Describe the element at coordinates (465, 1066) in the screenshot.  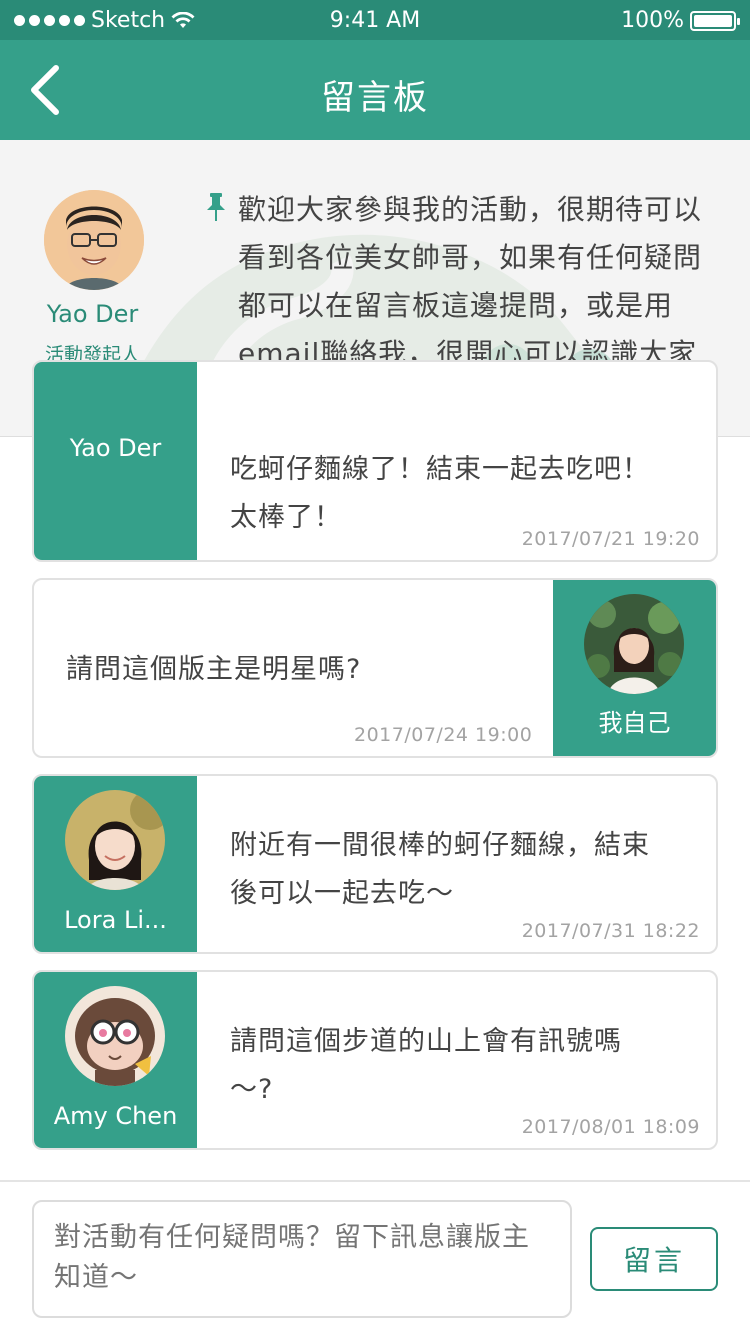
I see `message-text: 請問這個步道的山上會有訊號嗎 ～?` at that location.